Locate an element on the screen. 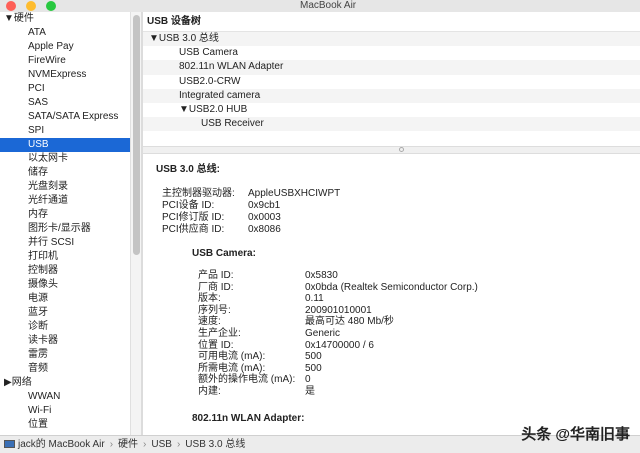 This screenshot has width=640, height=453. sidebar-item: ATA is located at coordinates (65, 33).